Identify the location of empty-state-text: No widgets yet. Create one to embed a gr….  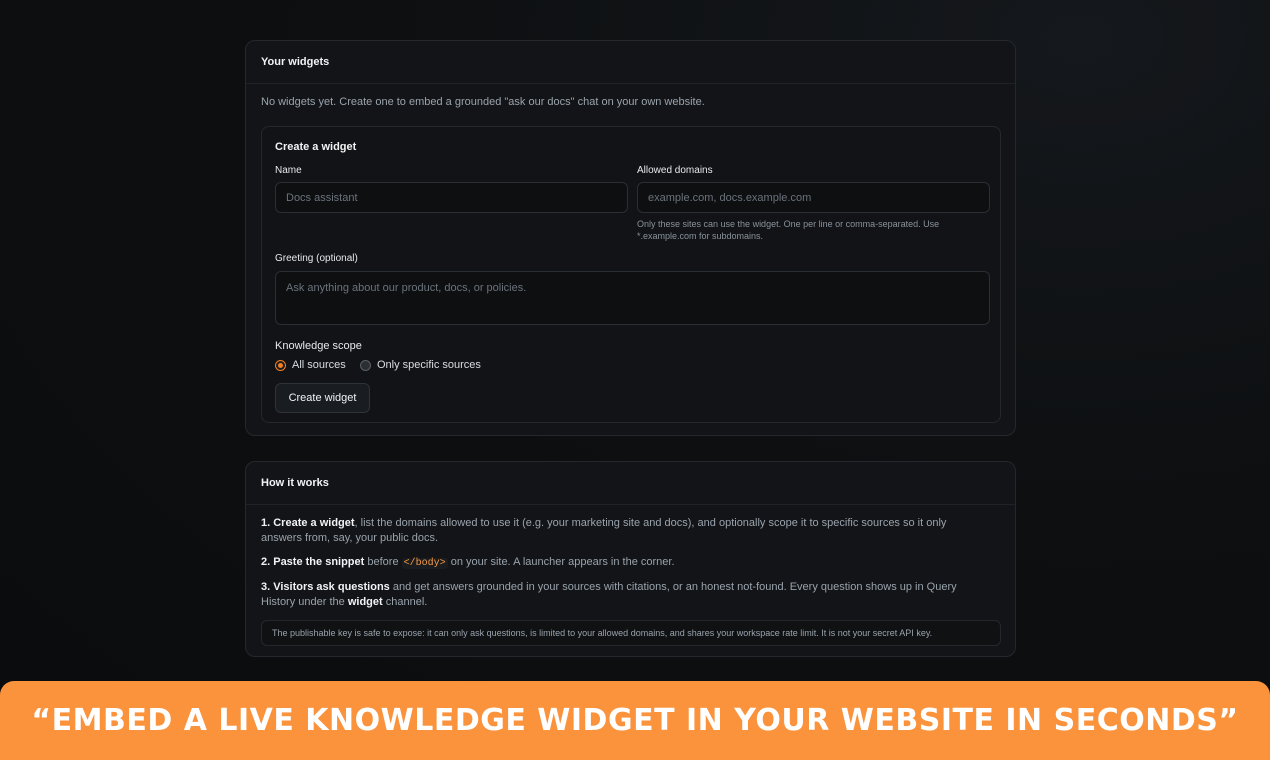
(483, 102).